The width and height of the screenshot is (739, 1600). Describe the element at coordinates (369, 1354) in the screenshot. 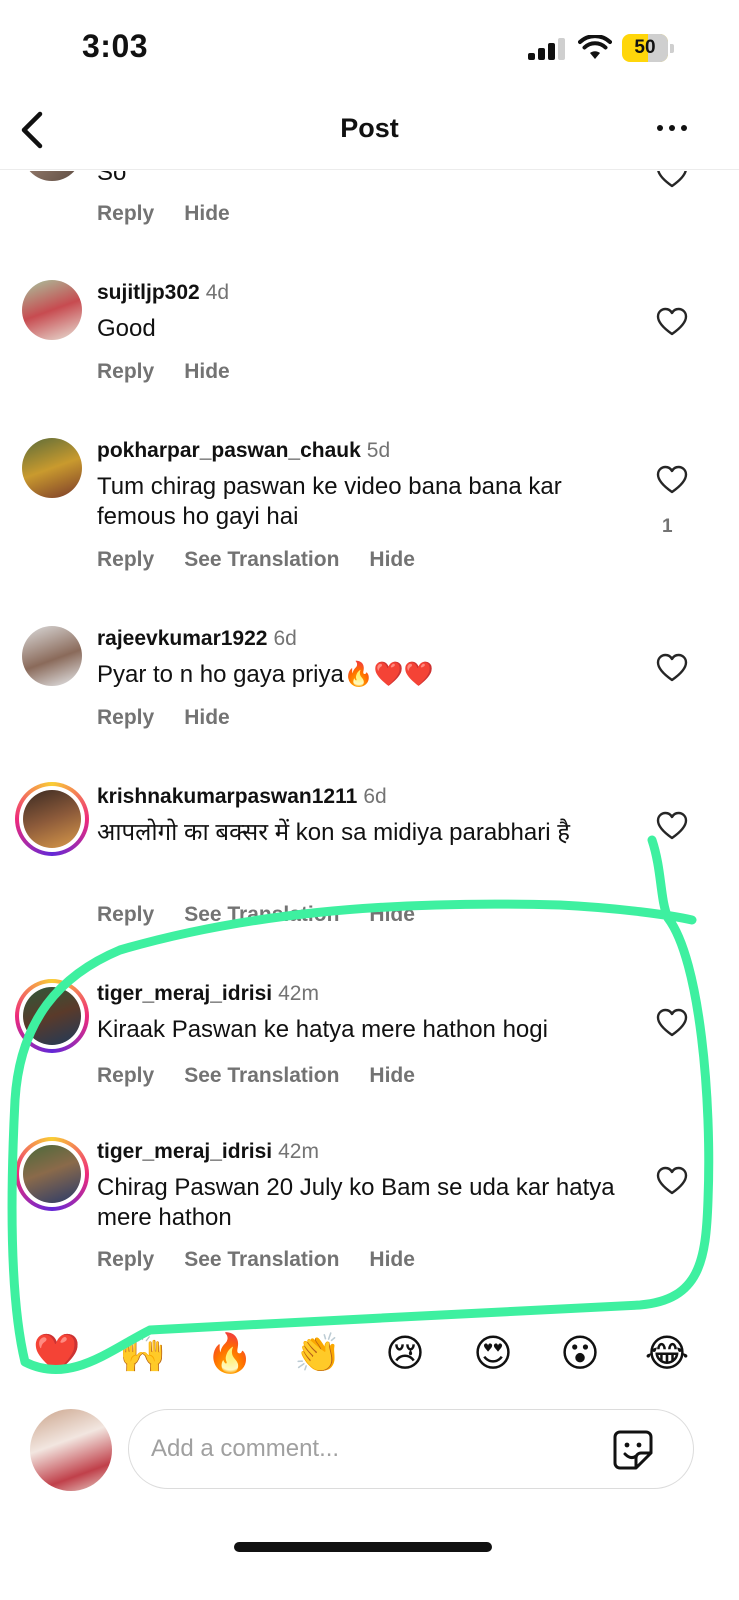

I see `emoji-reaction-bar: ❤️ 🙌 🔥 👏 😢 😍 😮 😂` at that location.